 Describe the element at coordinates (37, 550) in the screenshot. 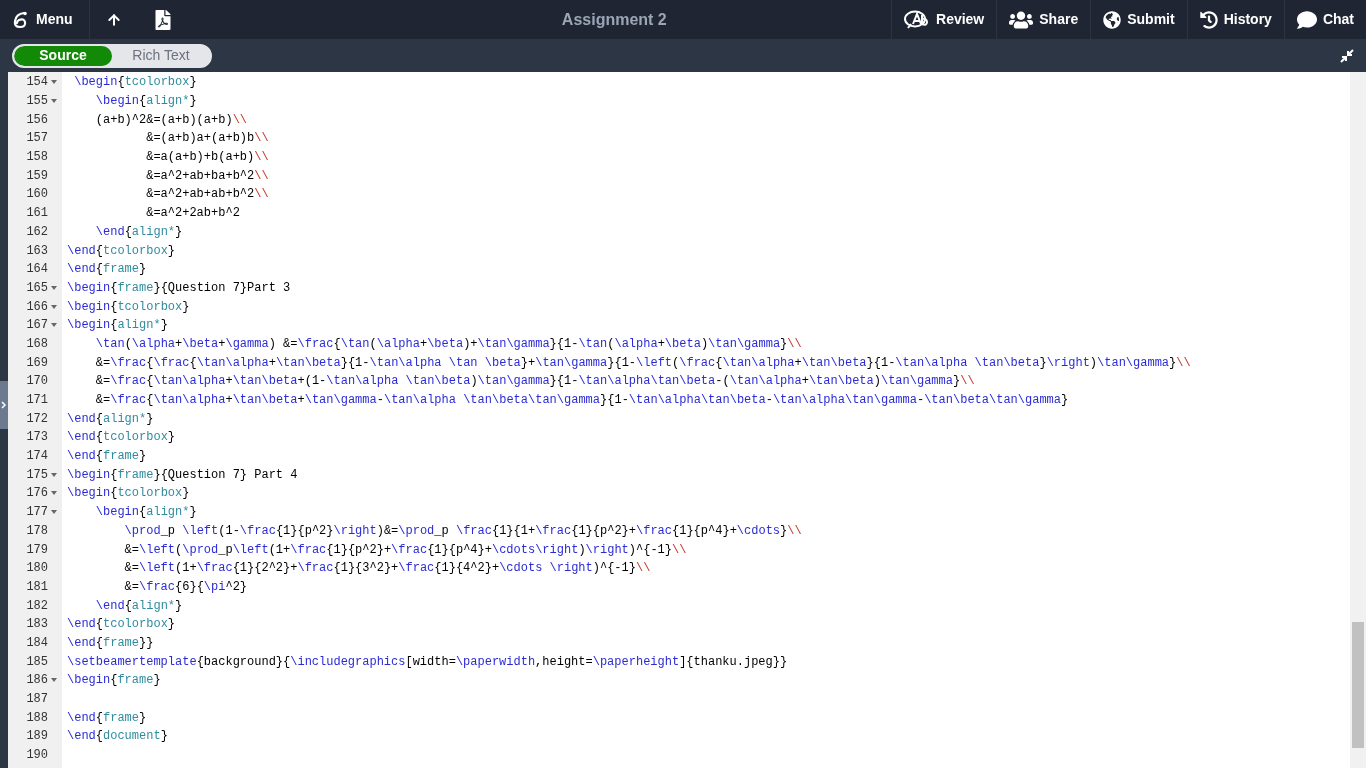

I see `line-number: 179` at that location.